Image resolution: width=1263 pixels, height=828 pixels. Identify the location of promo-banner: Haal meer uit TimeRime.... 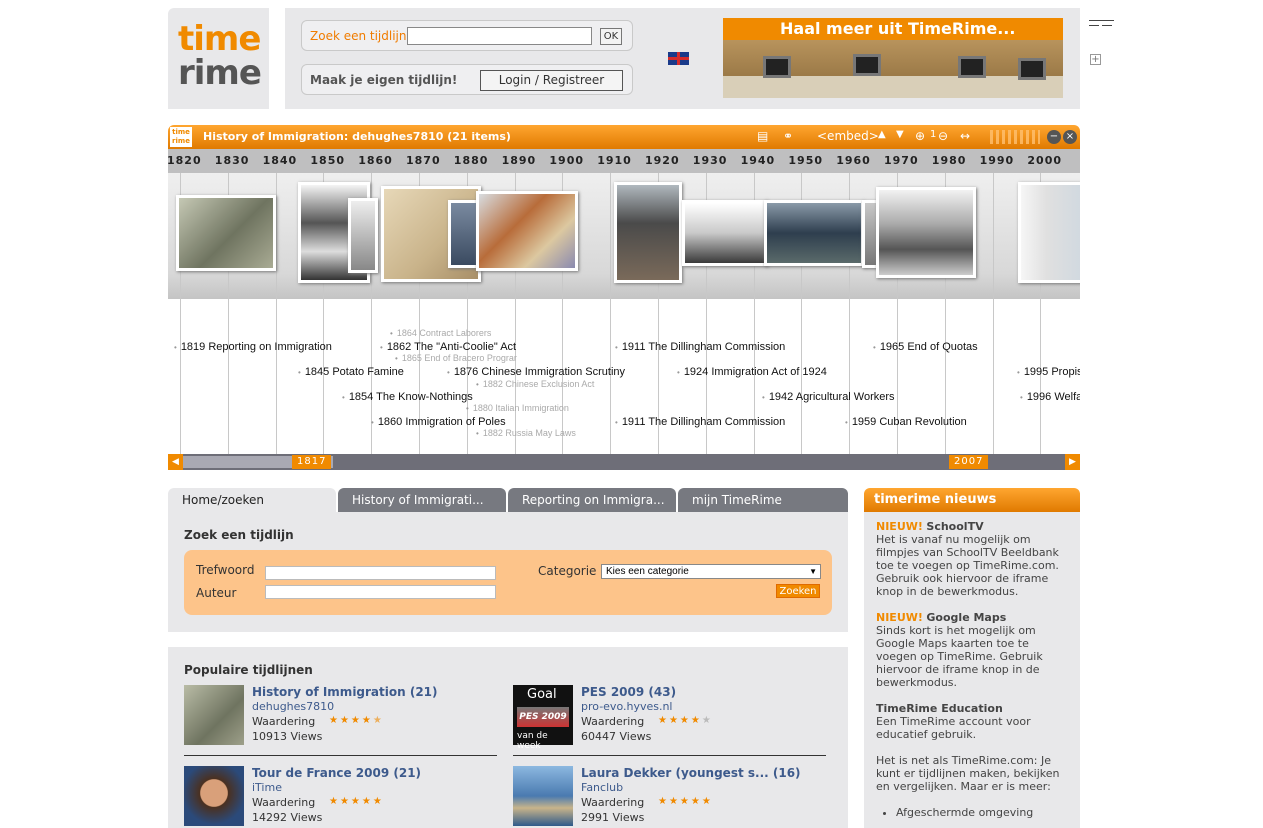
(893, 58).